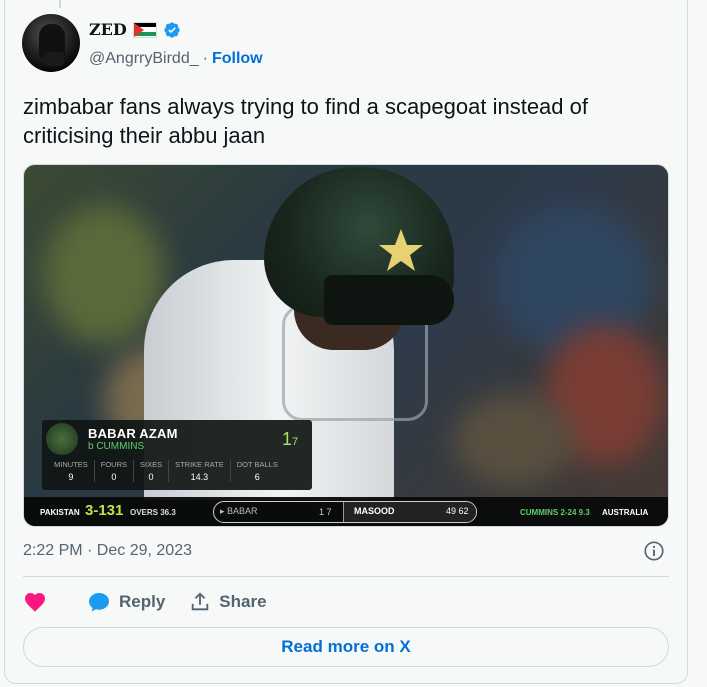 Image resolution: width=707 pixels, height=687 pixels. What do you see at coordinates (133, 433) in the screenshot?
I see `batter-name: BABAR AZAM` at bounding box center [133, 433].